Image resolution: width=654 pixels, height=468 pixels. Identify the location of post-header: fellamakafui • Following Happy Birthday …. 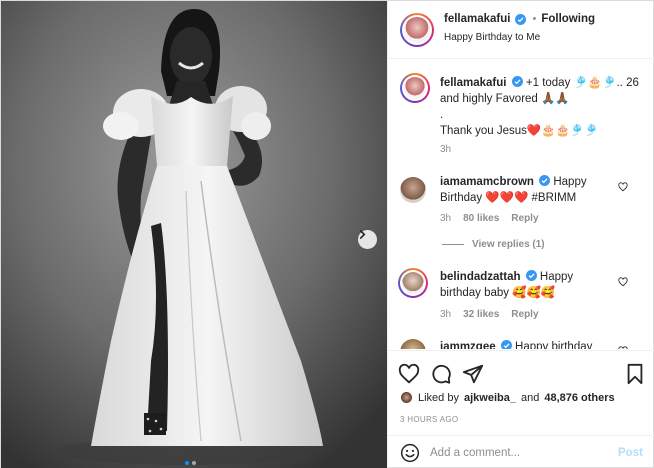
(521, 30).